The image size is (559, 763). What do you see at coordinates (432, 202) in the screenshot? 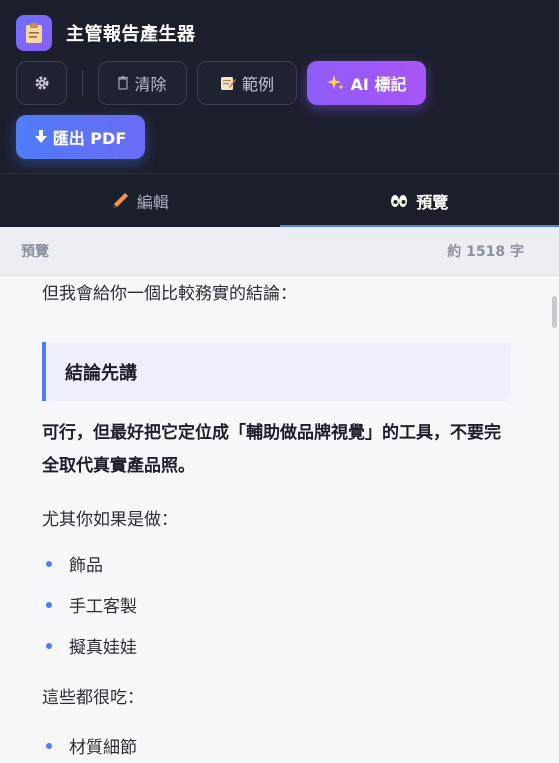
I see `tab-preview-label: 預覽` at bounding box center [432, 202].